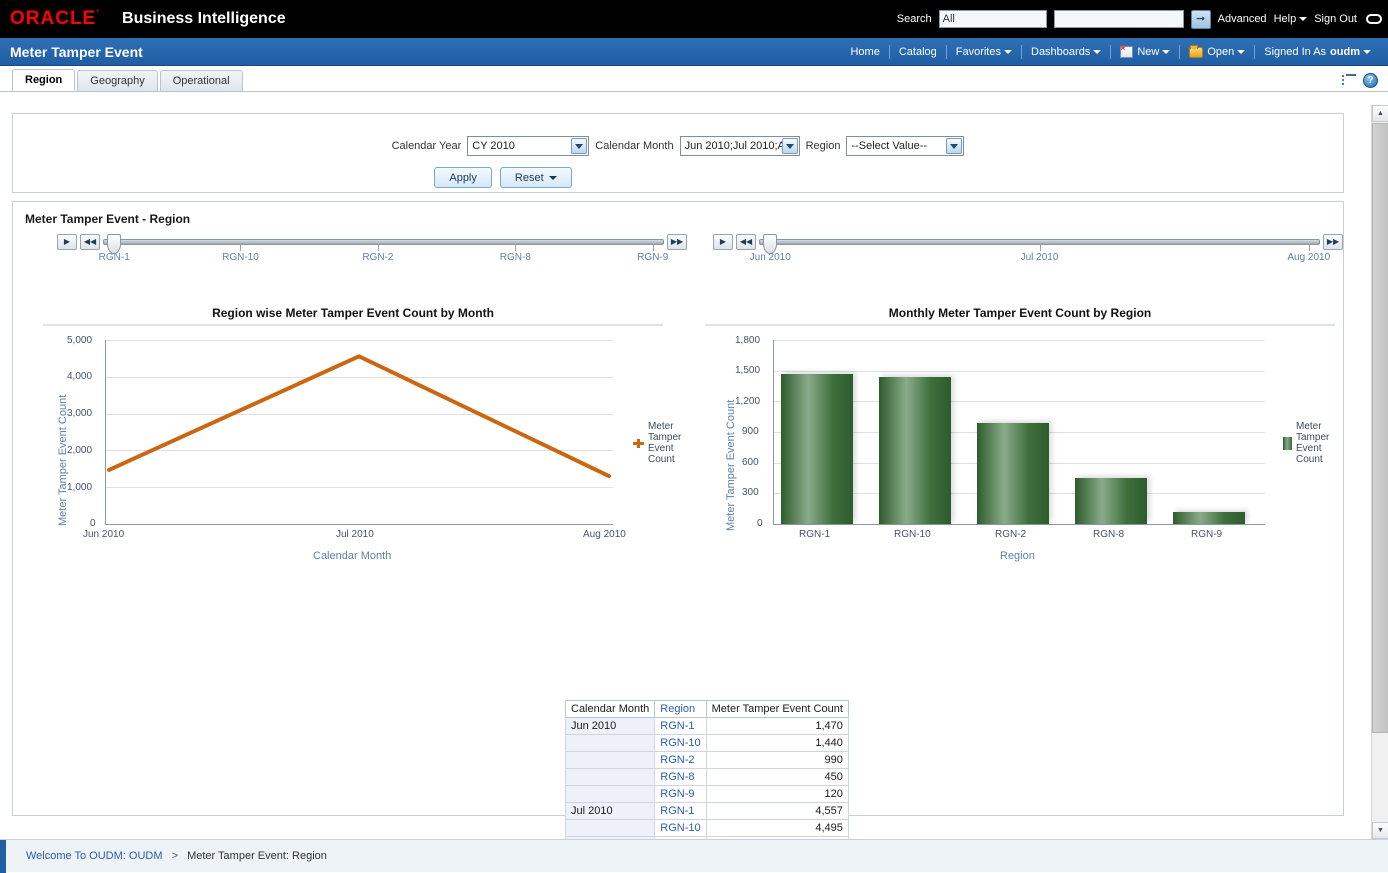 Image resolution: width=1388 pixels, height=873 pixels. I want to click on chevron-down-icon: ▼, so click(1380, 830).